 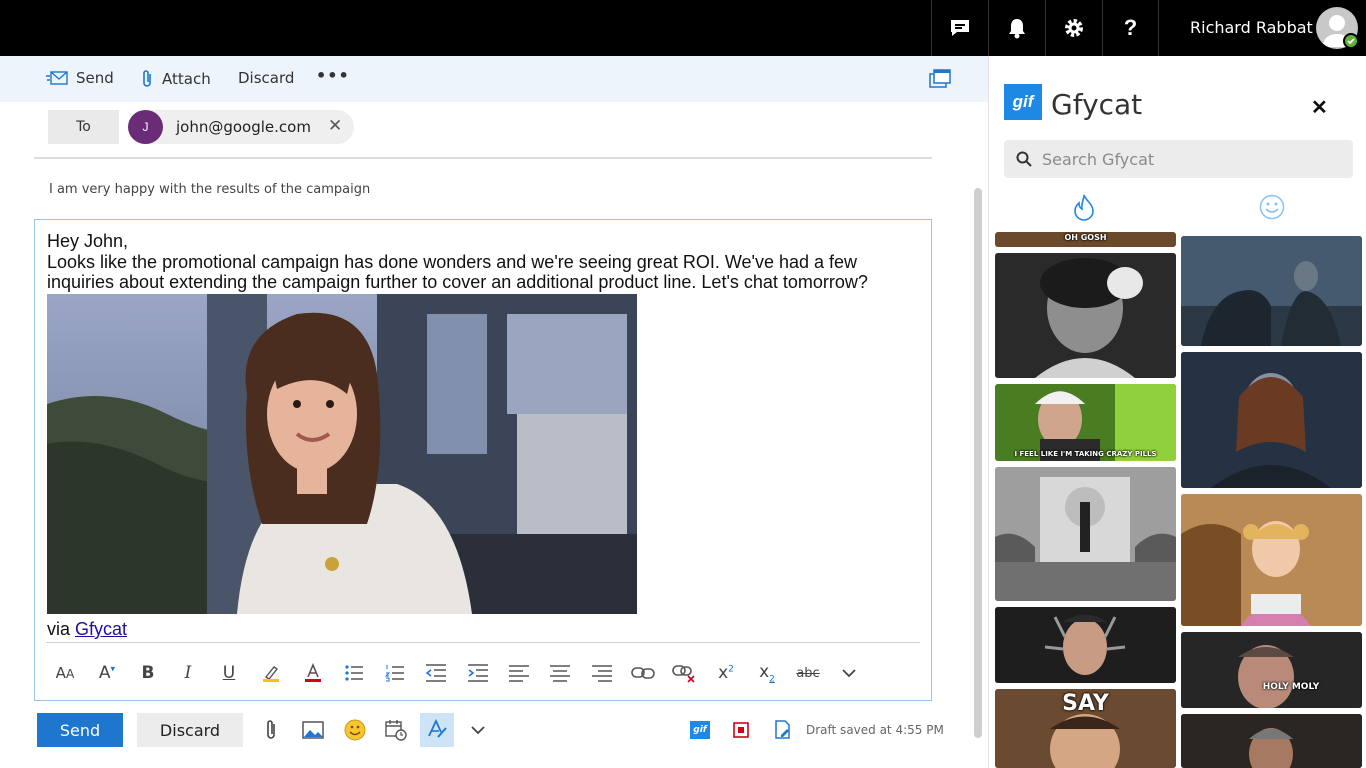 I want to click on to-button: To, so click(x=83, y=127).